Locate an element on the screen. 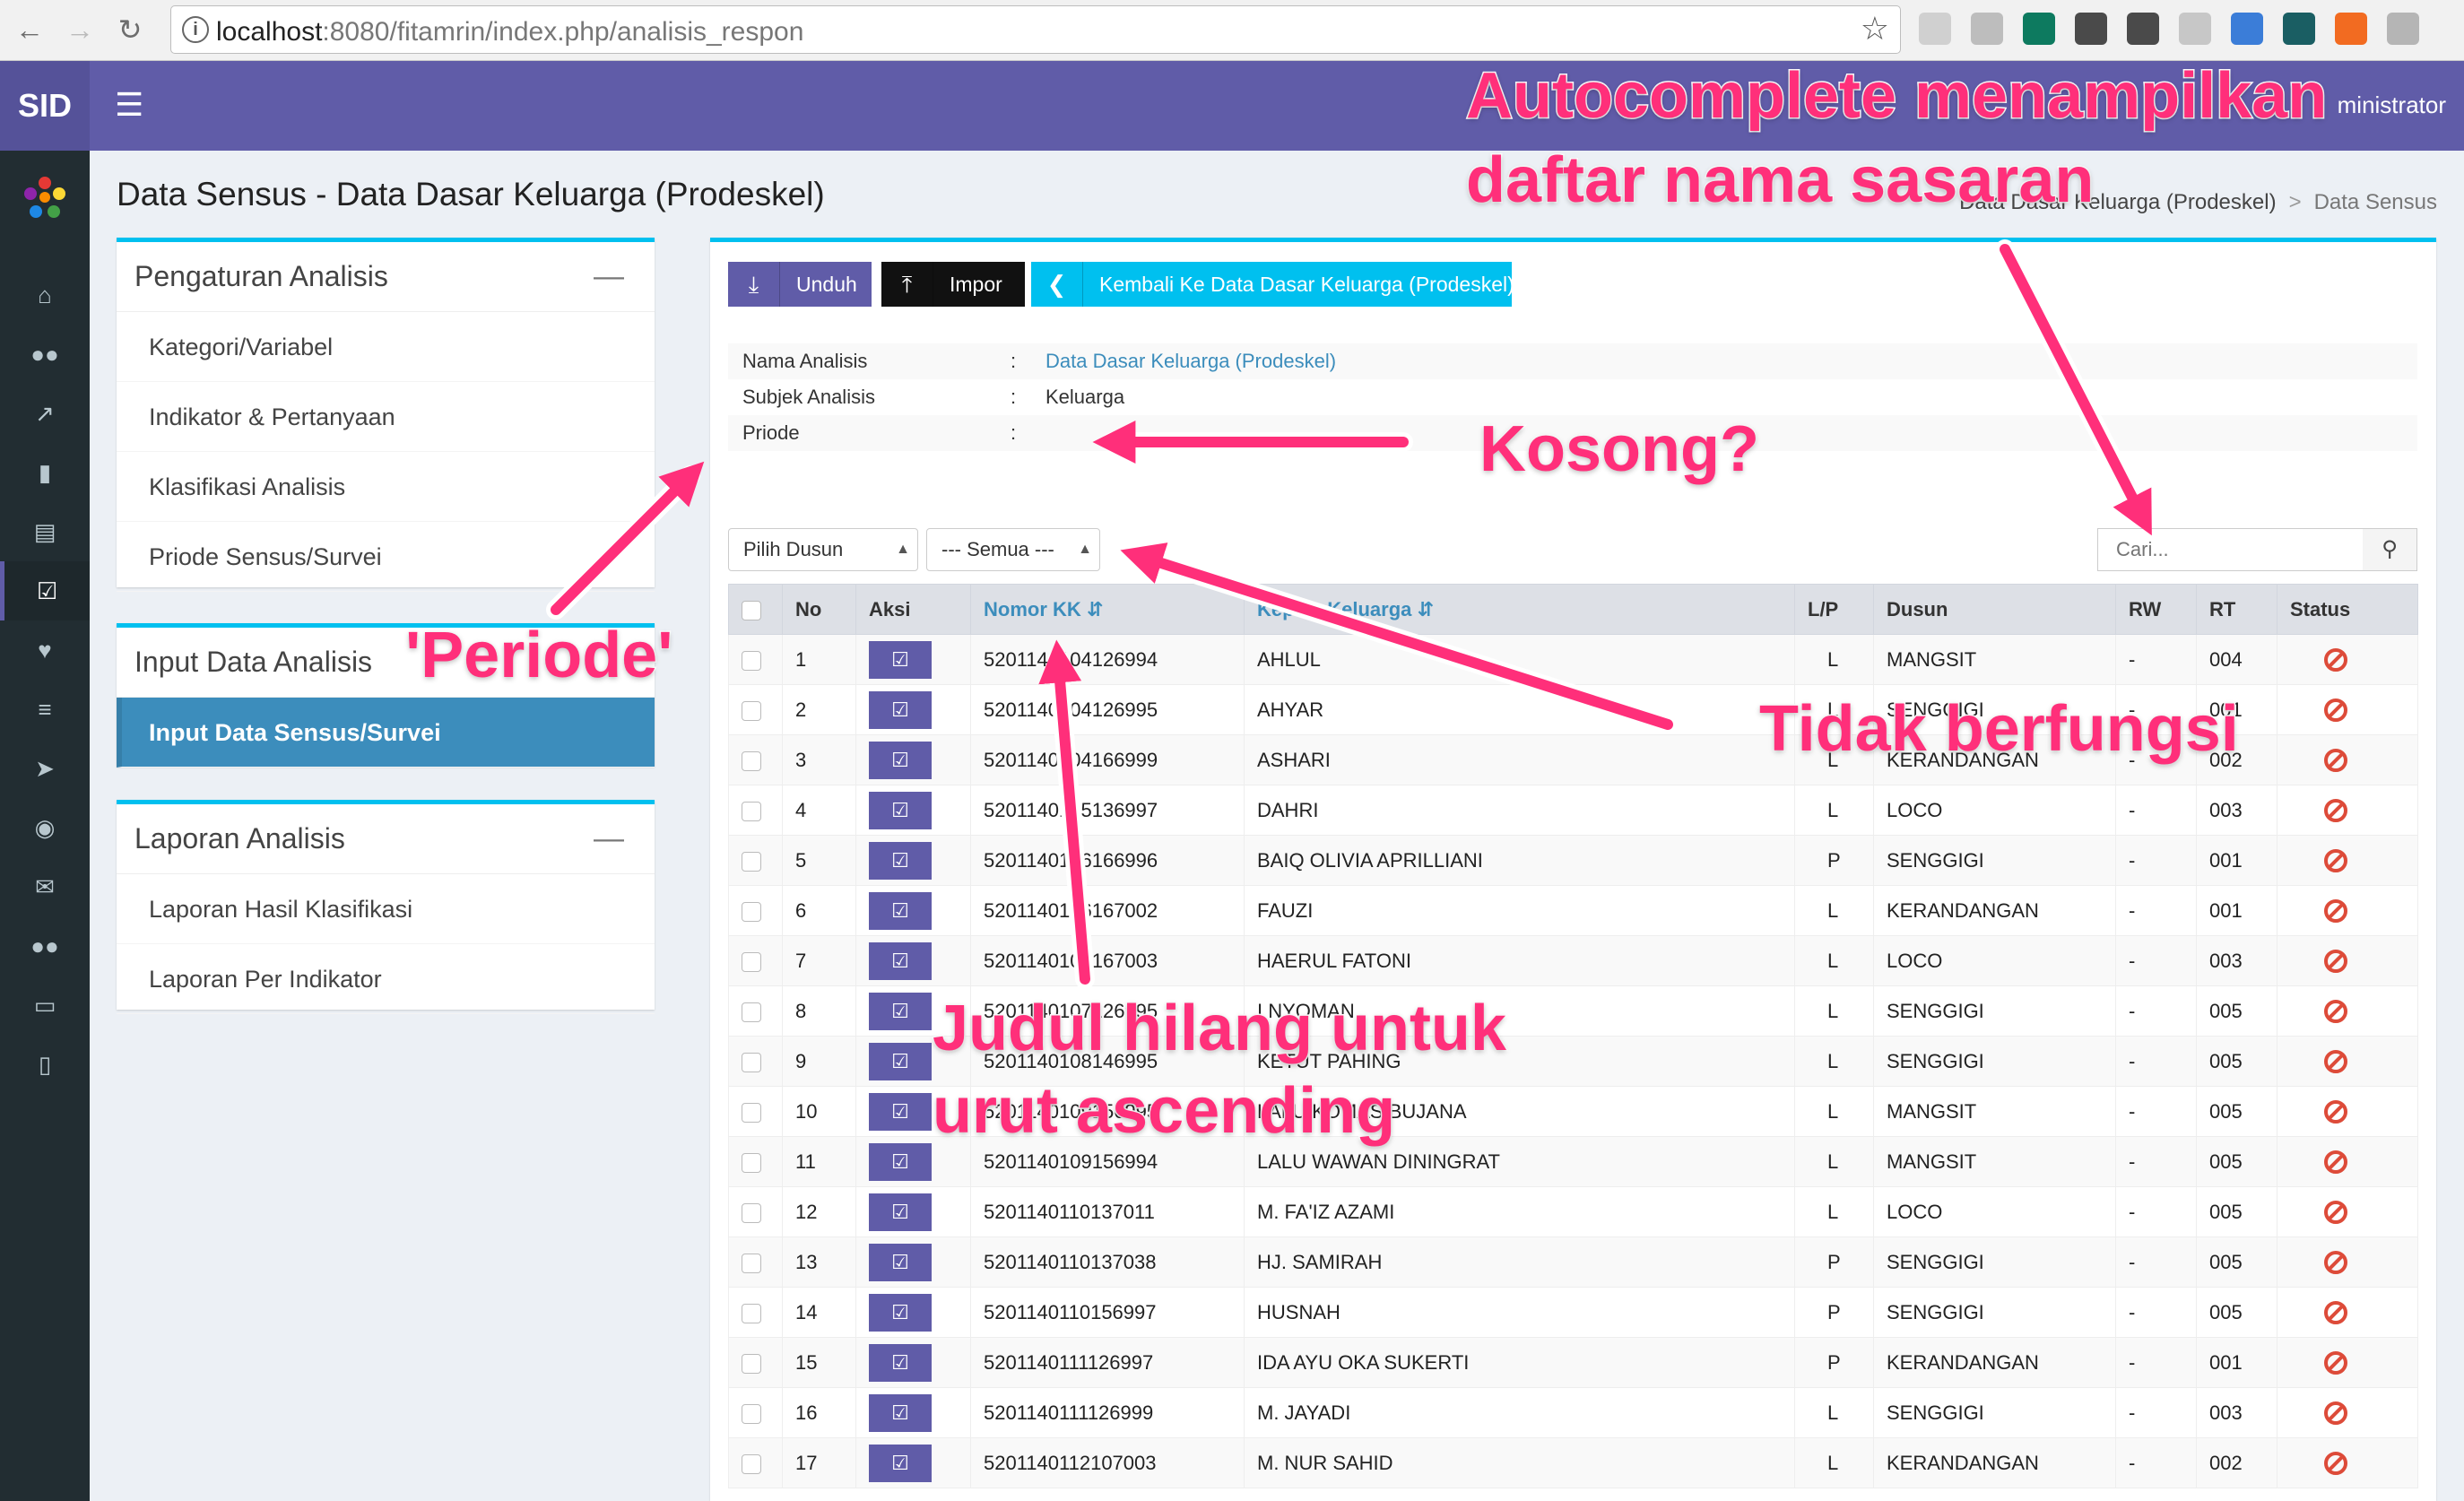 This screenshot has width=2464, height=1501. cell-nomor-kk: 5201140106167003 is located at coordinates (1107, 960).